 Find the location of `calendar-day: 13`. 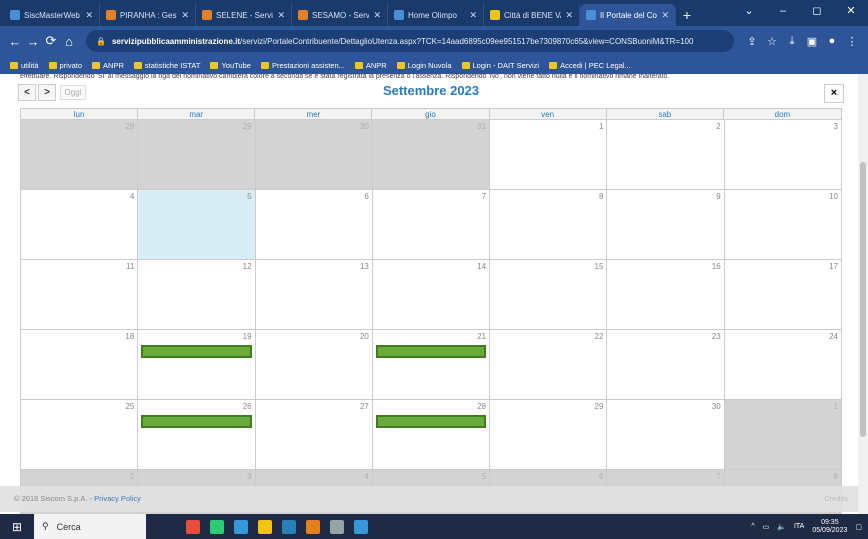

calendar-day: 13 is located at coordinates (314, 295).